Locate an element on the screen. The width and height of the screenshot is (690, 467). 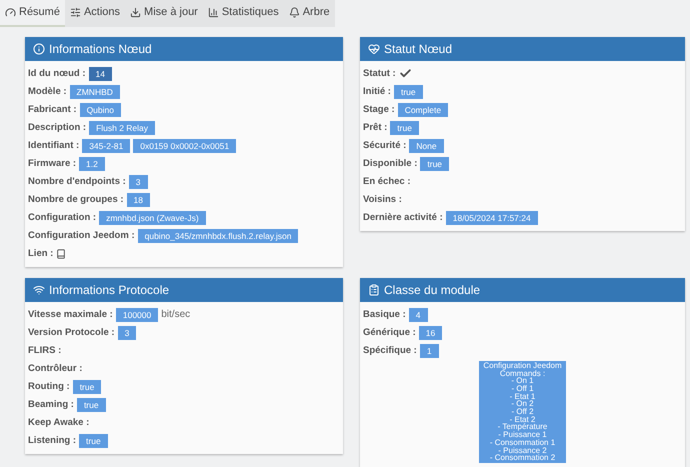
field-label: Contrôleur : is located at coordinates (55, 368).